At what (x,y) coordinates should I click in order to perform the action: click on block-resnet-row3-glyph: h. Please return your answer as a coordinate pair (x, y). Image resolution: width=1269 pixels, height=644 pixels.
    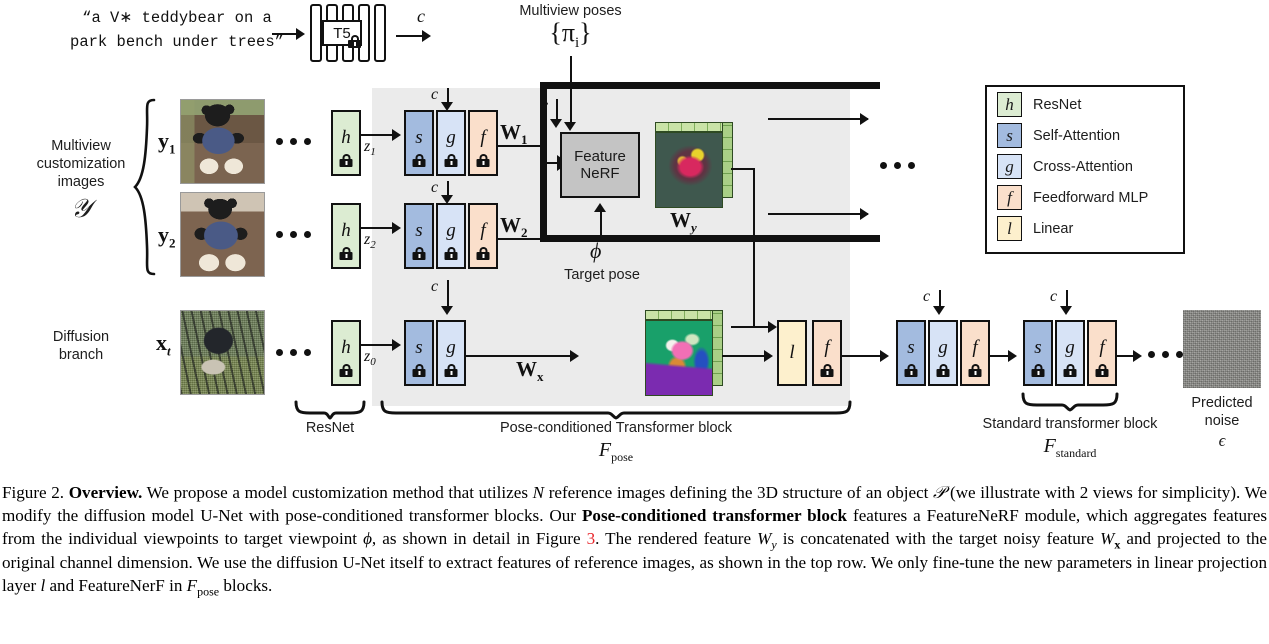
    Looking at the image, I should click on (346, 348).